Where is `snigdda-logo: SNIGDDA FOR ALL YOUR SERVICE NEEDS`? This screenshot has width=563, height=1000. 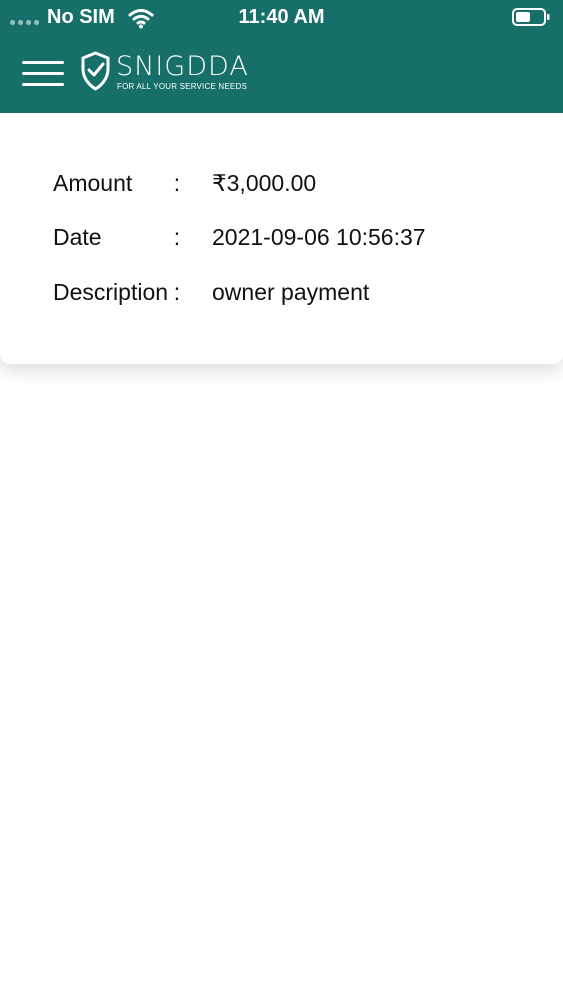
snigdda-logo: SNIGDDA FOR ALL YOUR SERVICE NEEDS is located at coordinates (167, 73).